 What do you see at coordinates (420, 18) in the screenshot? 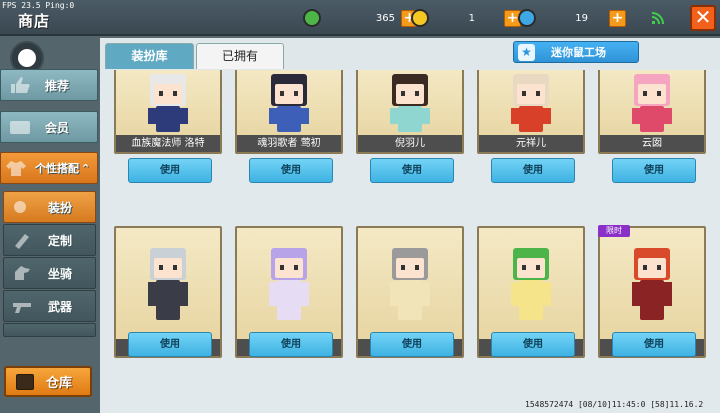
I see `gold-coin-icon` at bounding box center [420, 18].